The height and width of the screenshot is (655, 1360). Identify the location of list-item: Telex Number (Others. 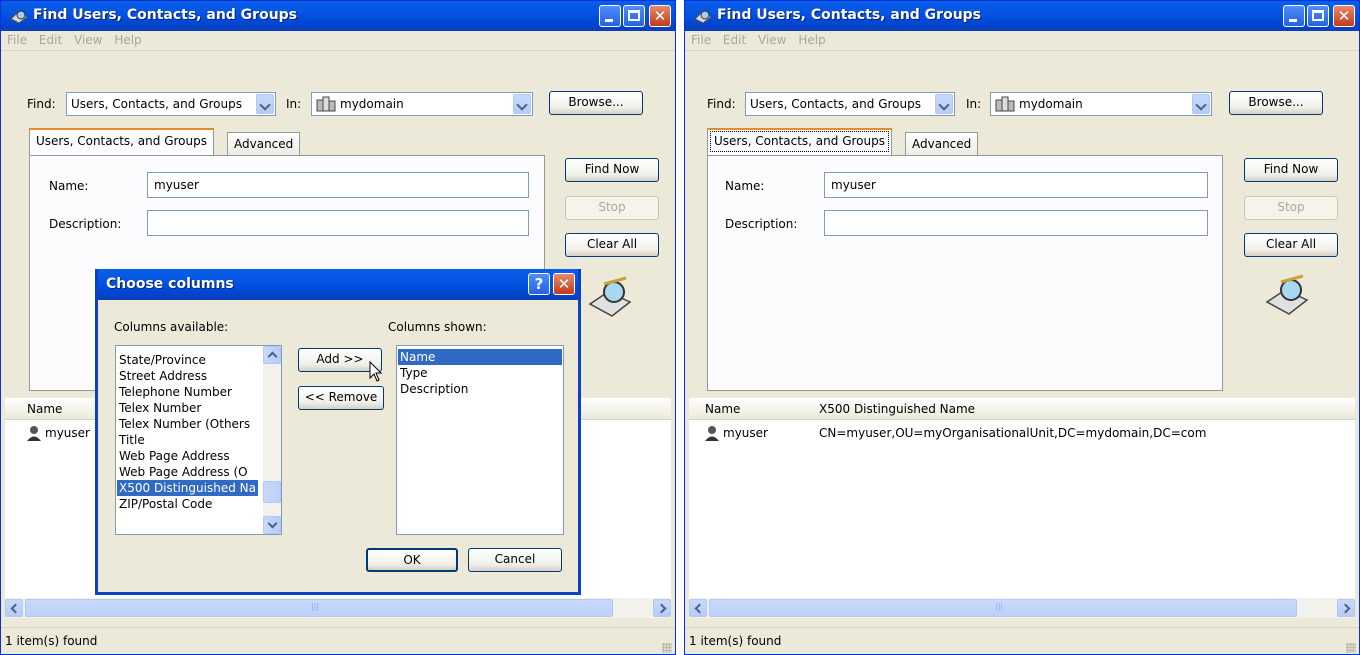
(184, 424).